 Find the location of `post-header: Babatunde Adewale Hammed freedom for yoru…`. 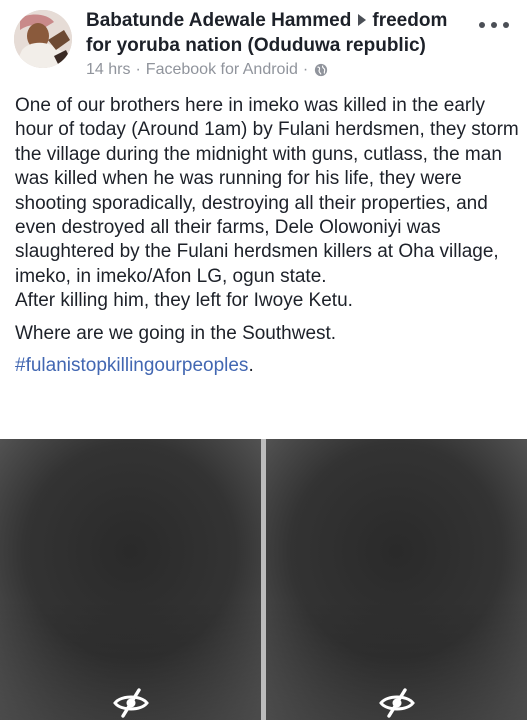

post-header: Babatunde Adewale Hammed freedom for yoru… is located at coordinates (263, 46).